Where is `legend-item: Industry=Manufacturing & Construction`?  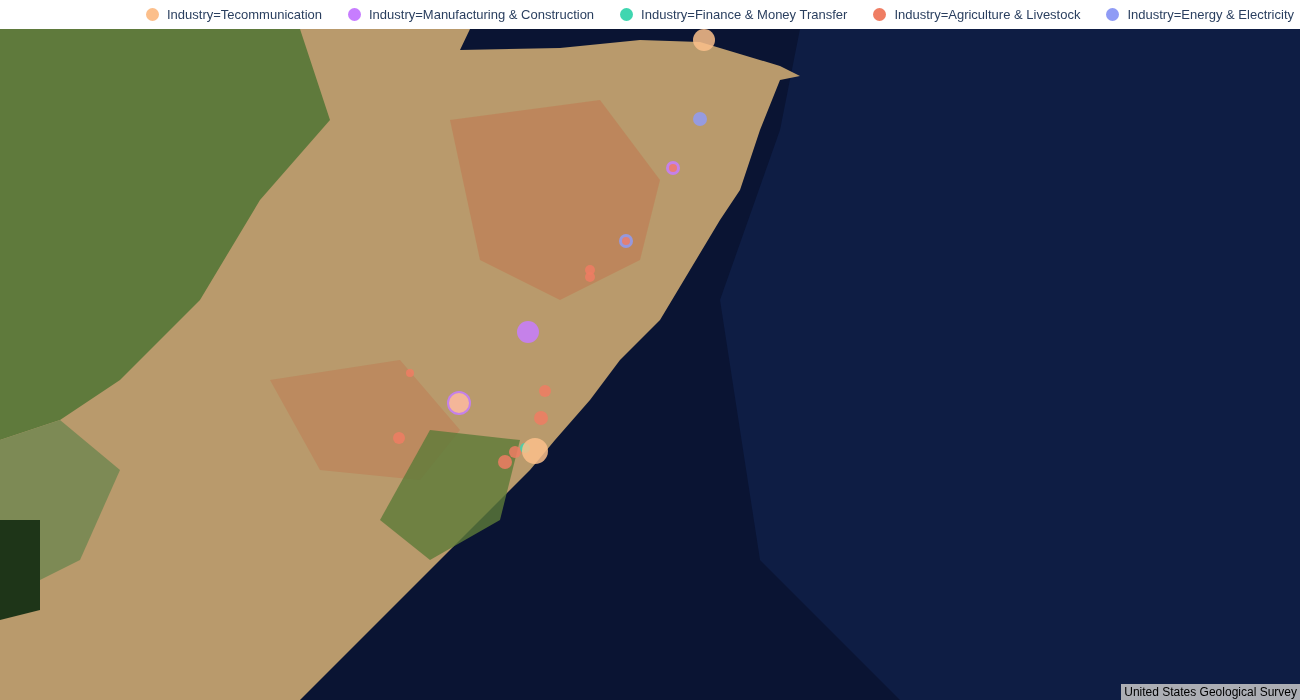 legend-item: Industry=Manufacturing & Construction is located at coordinates (482, 14).